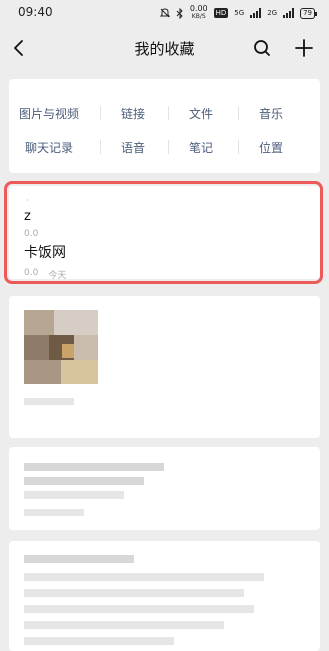  What do you see at coordinates (272, 13) in the screenshot?
I see `network-2g-label: 2G` at bounding box center [272, 13].